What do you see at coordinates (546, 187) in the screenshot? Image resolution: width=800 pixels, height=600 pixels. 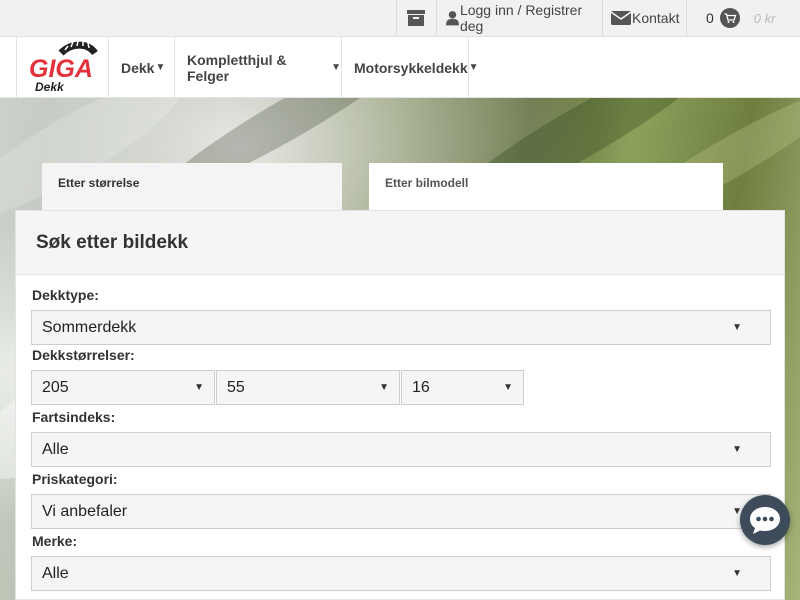 I see `tab-by-car-model: Etter bilmodell` at bounding box center [546, 187].